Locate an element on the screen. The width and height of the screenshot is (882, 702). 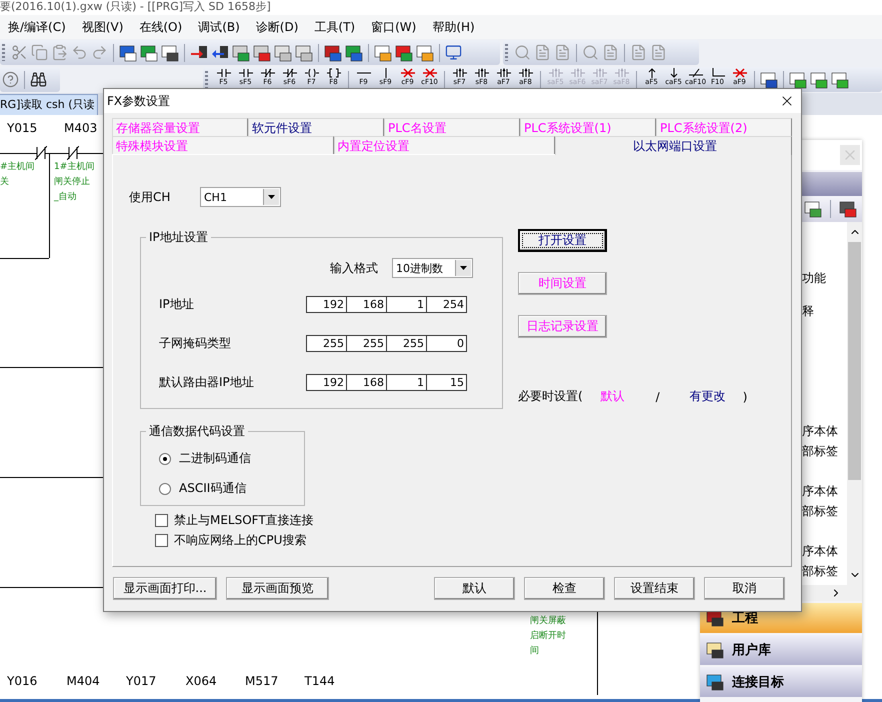
footer-button: 显示画面预览 is located at coordinates (277, 588).